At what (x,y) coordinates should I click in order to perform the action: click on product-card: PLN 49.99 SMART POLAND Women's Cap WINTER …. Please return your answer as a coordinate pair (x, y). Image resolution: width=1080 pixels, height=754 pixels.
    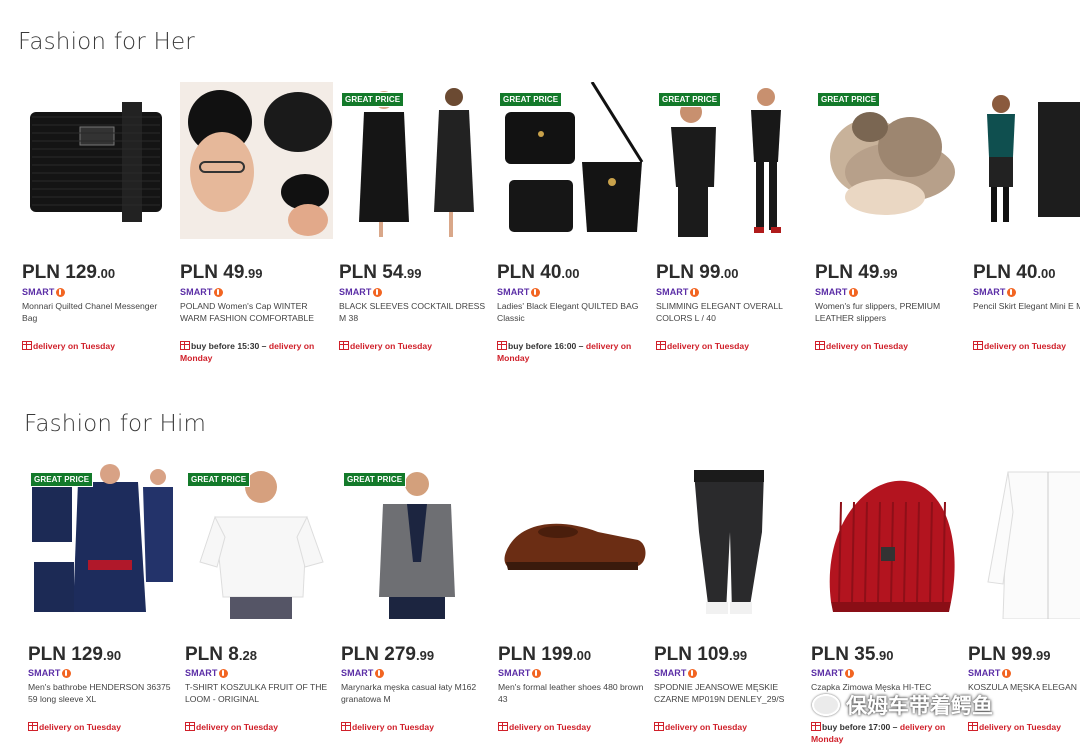
    Looking at the image, I should click on (258, 232).